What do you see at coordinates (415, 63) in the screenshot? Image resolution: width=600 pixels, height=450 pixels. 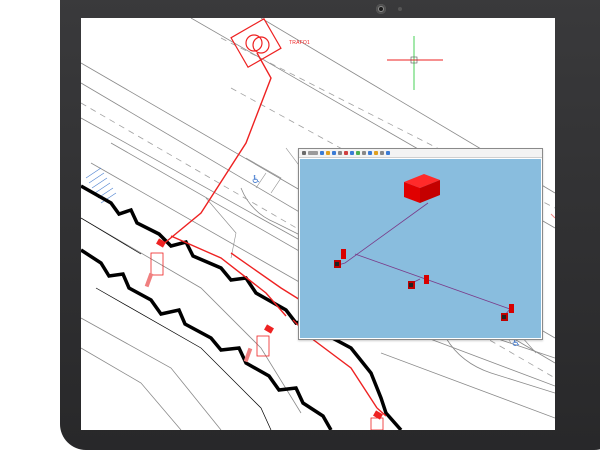 I see `crosshair-icon` at bounding box center [415, 63].